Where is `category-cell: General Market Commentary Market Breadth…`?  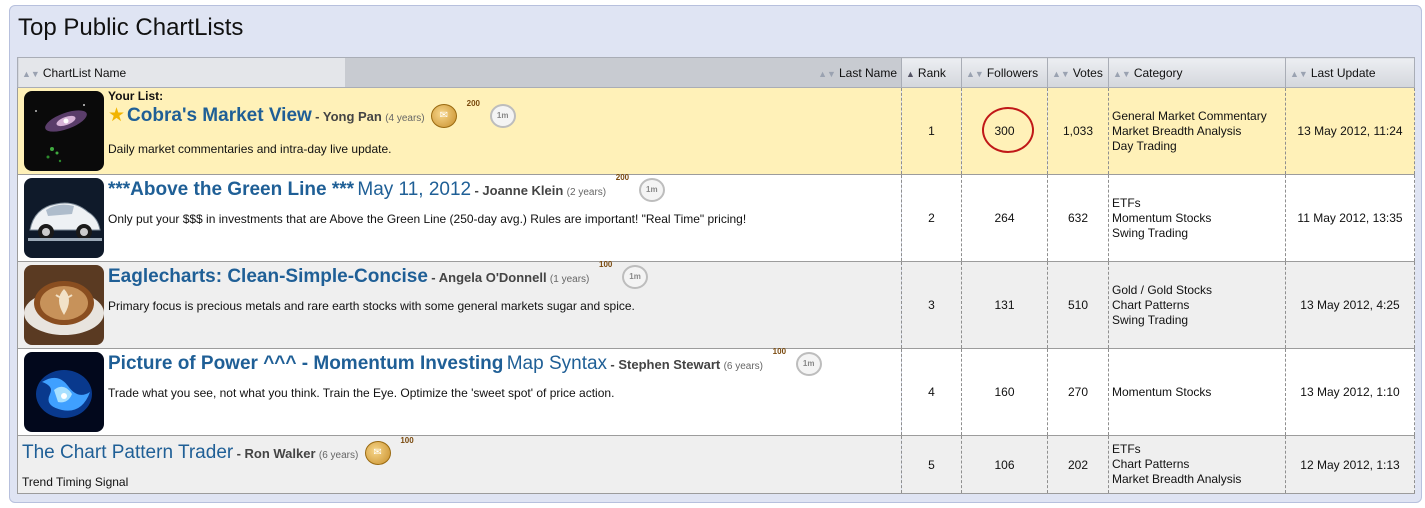 category-cell: General Market Commentary Market Breadth… is located at coordinates (1197, 131).